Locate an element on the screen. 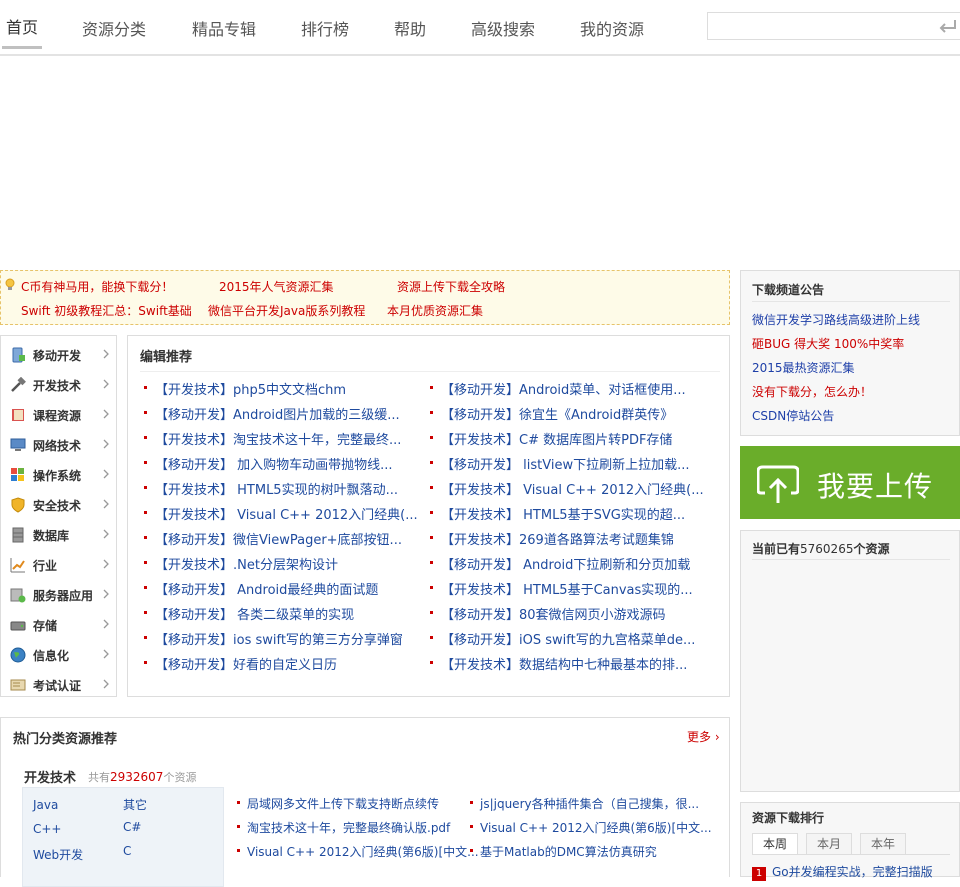  subcategory-link: Java is located at coordinates (45, 805).